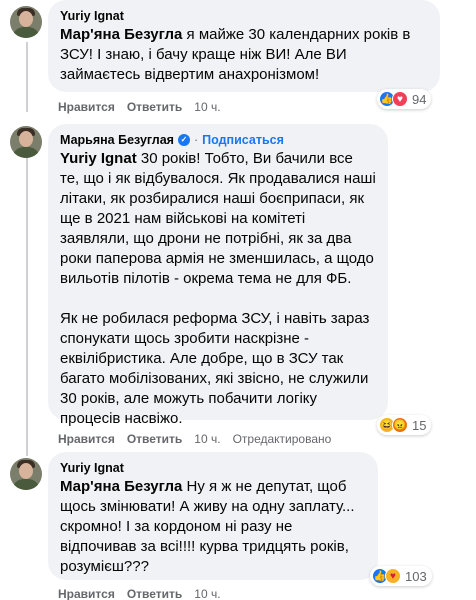  What do you see at coordinates (243, 140) in the screenshot?
I see `subscribe-button: Подписаться` at bounding box center [243, 140].